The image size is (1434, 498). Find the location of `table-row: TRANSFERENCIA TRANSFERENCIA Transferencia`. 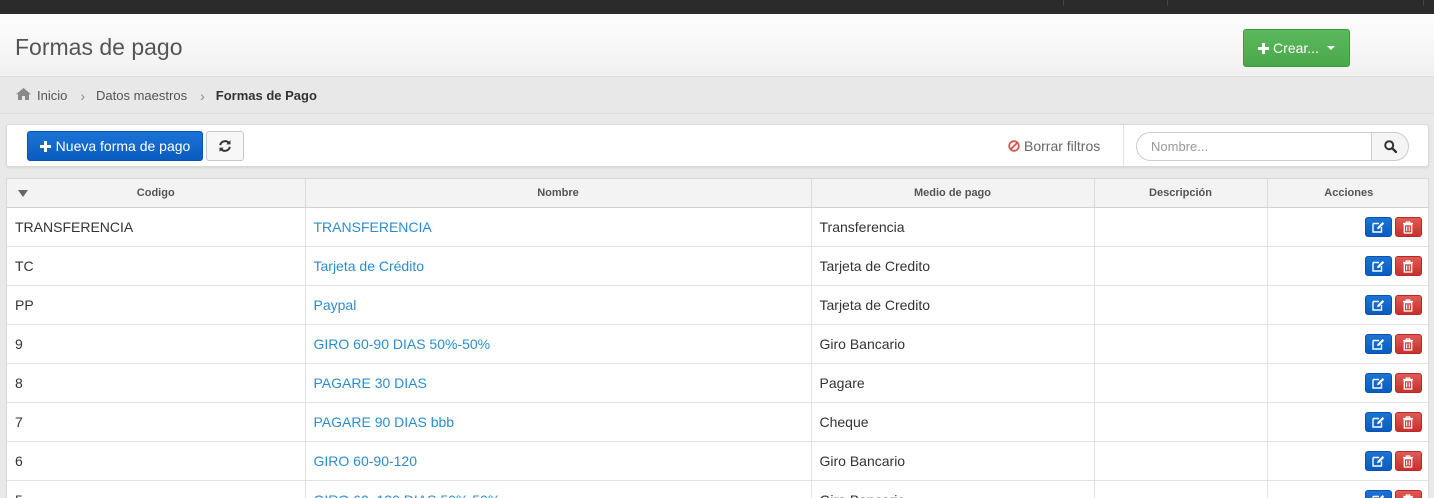

table-row: TRANSFERENCIA TRANSFERENCIA Transferencia is located at coordinates (717, 227).